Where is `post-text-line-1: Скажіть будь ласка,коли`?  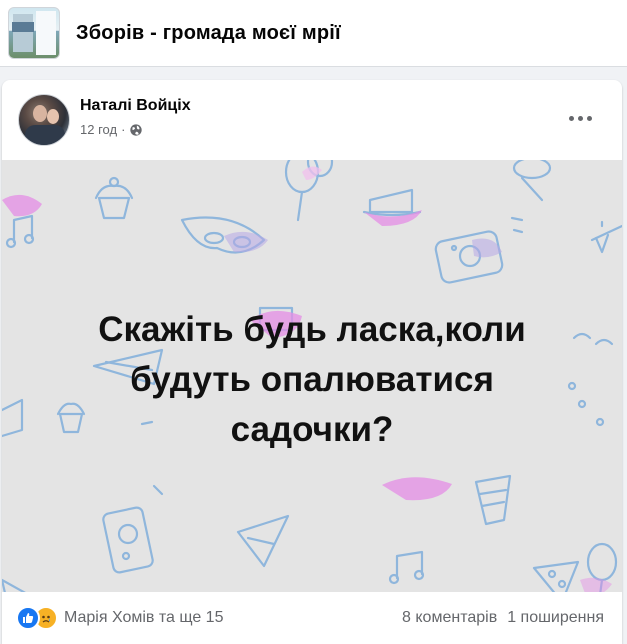
post-text-line-1: Скажіть будь ласка,коли is located at coordinates (312, 329).